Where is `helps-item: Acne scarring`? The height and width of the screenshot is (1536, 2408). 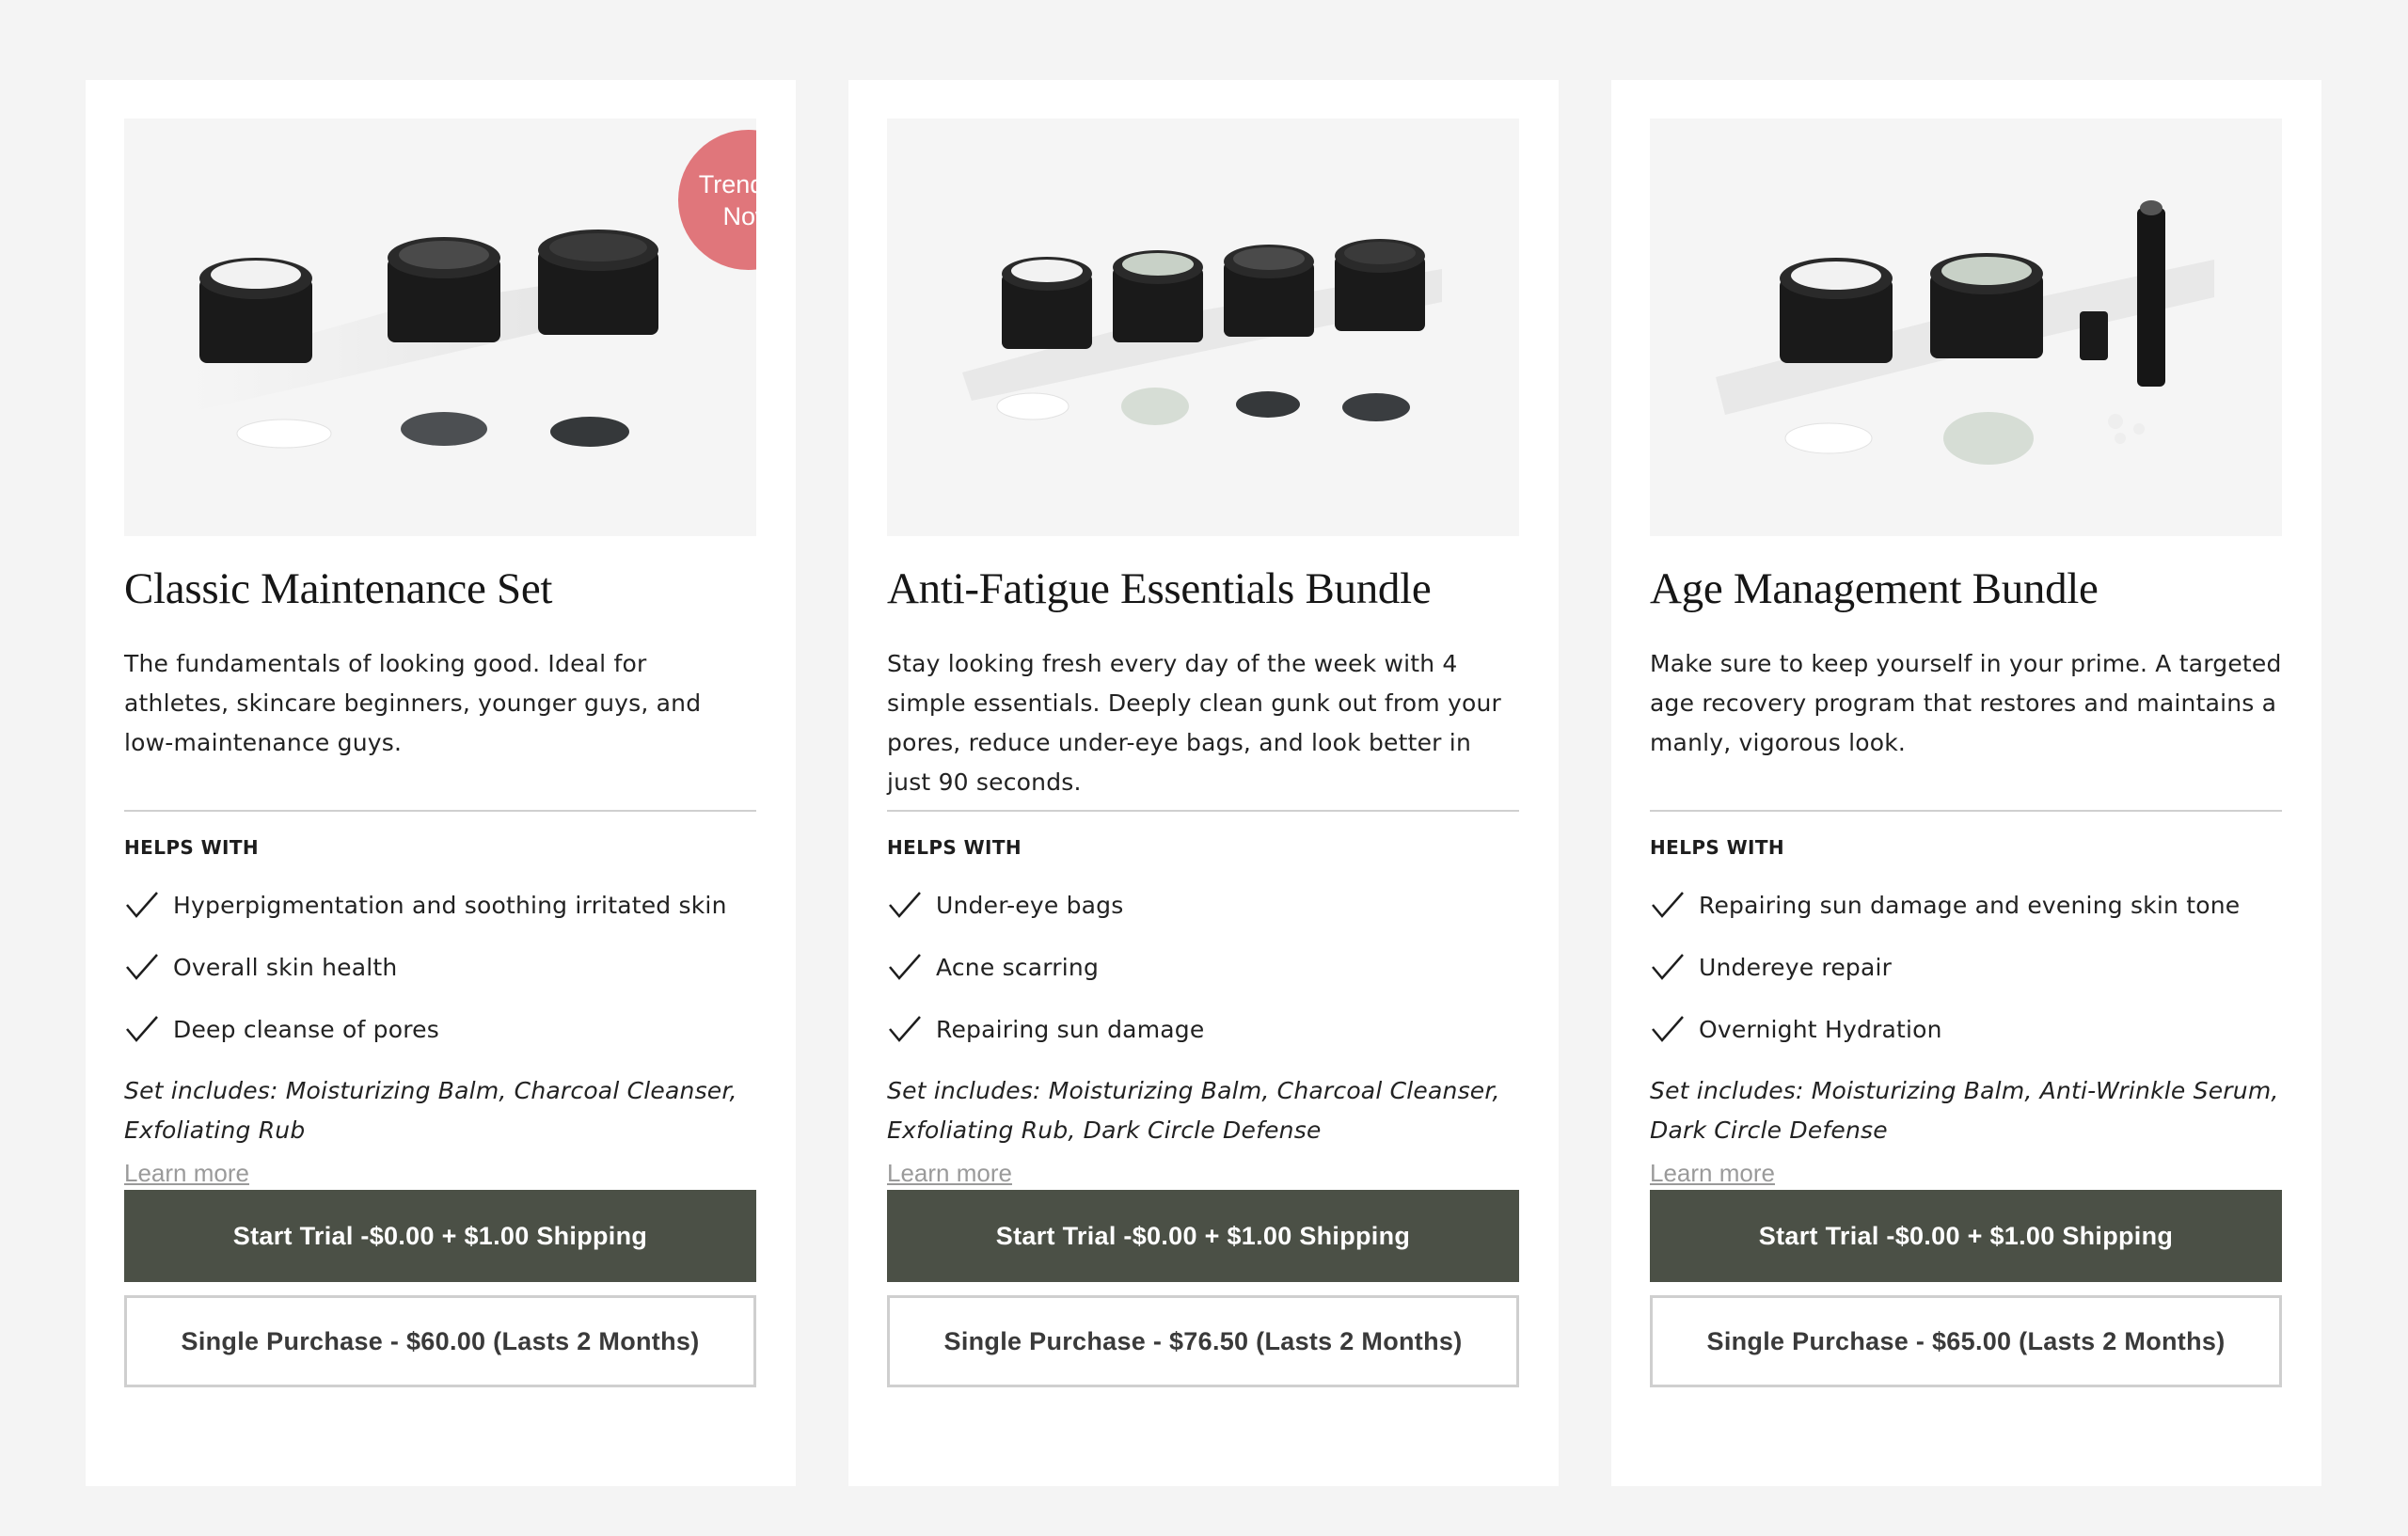
helps-item: Acne scarring is located at coordinates (1203, 967).